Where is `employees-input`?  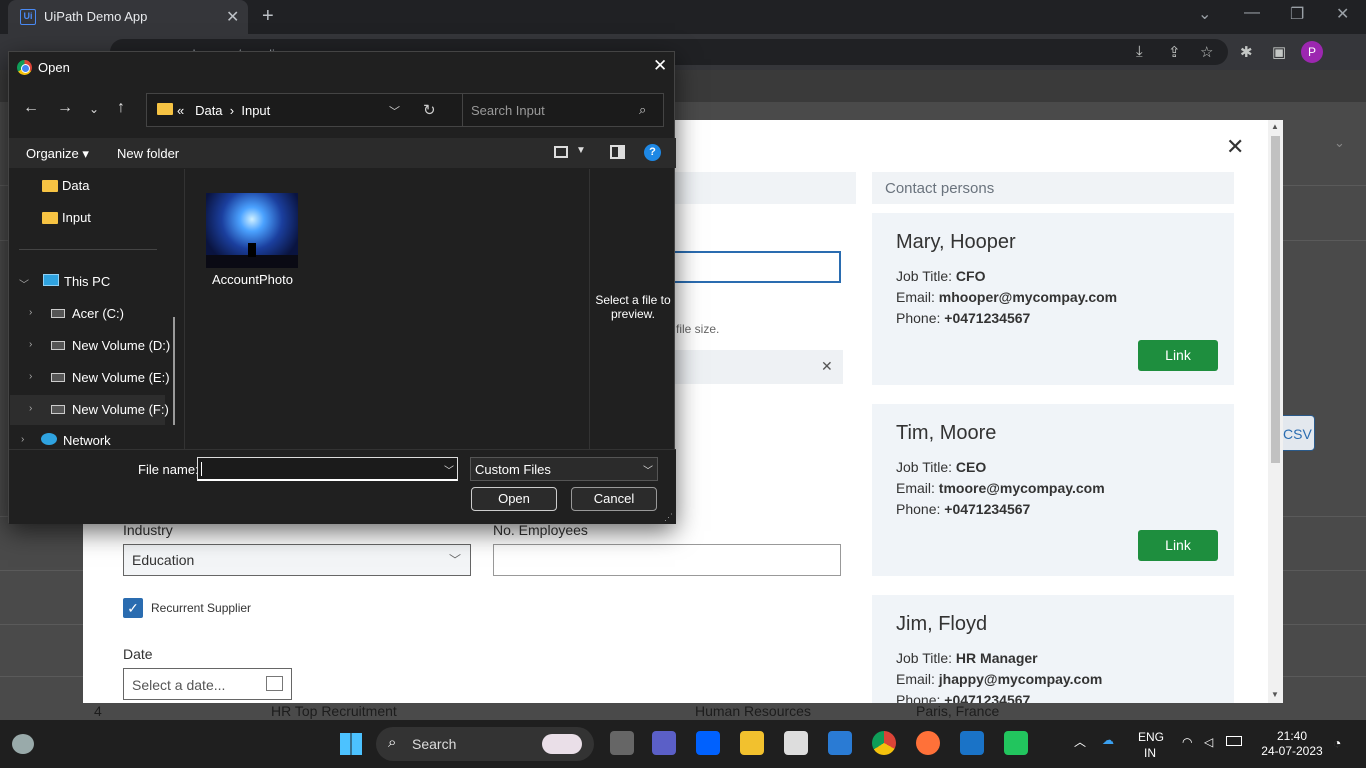
employees-input is located at coordinates (667, 560).